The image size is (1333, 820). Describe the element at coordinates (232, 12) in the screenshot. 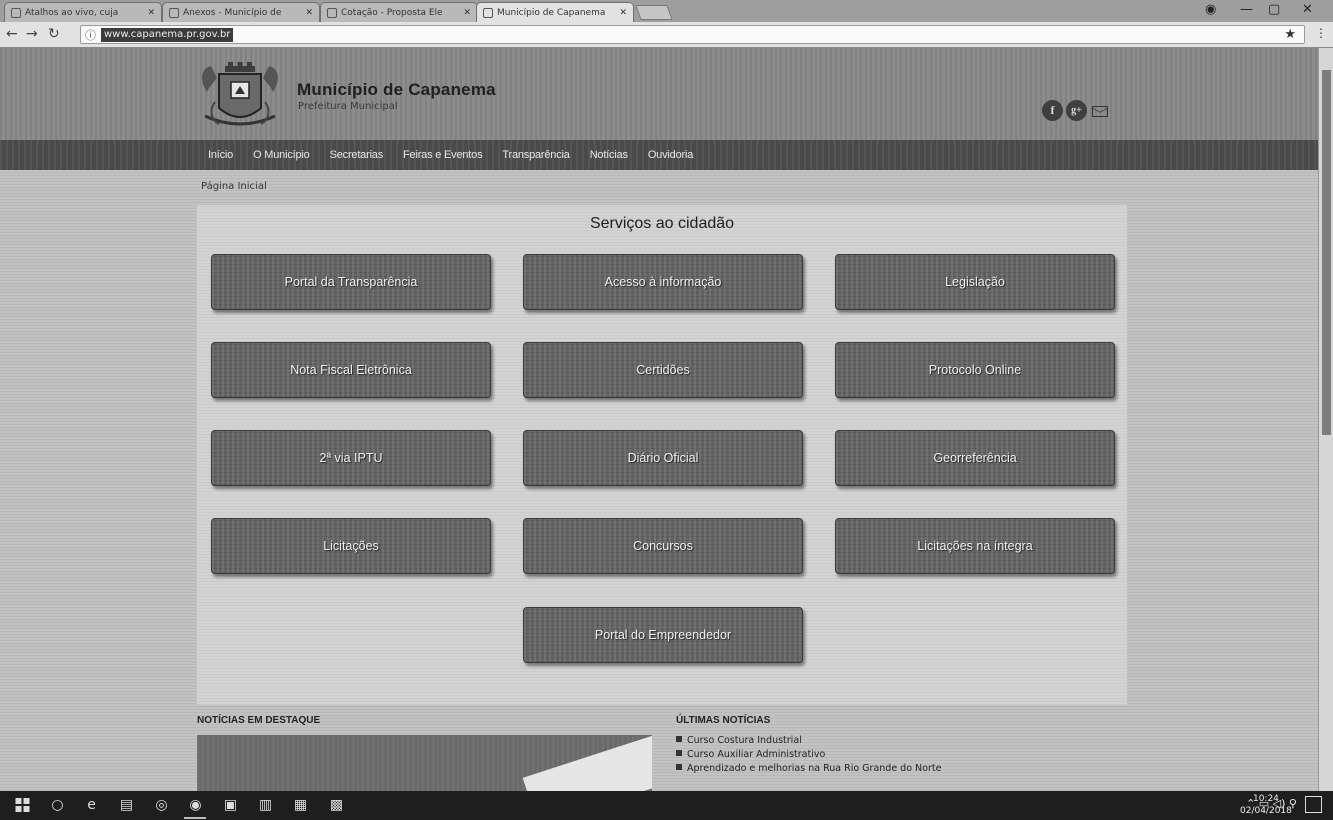

I see `tab-label: Anexos - Município de` at that location.